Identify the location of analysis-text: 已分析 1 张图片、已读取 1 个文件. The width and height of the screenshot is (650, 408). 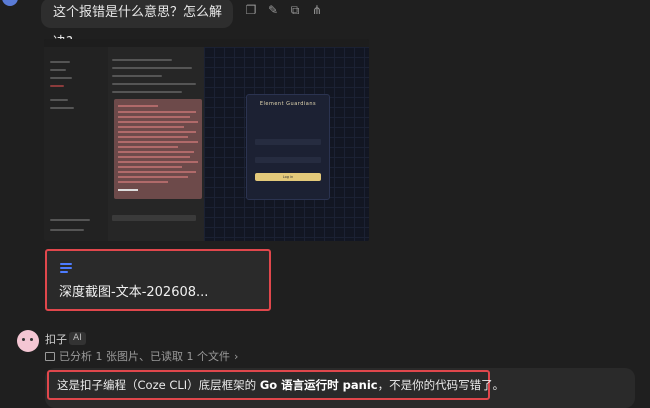
(144, 356).